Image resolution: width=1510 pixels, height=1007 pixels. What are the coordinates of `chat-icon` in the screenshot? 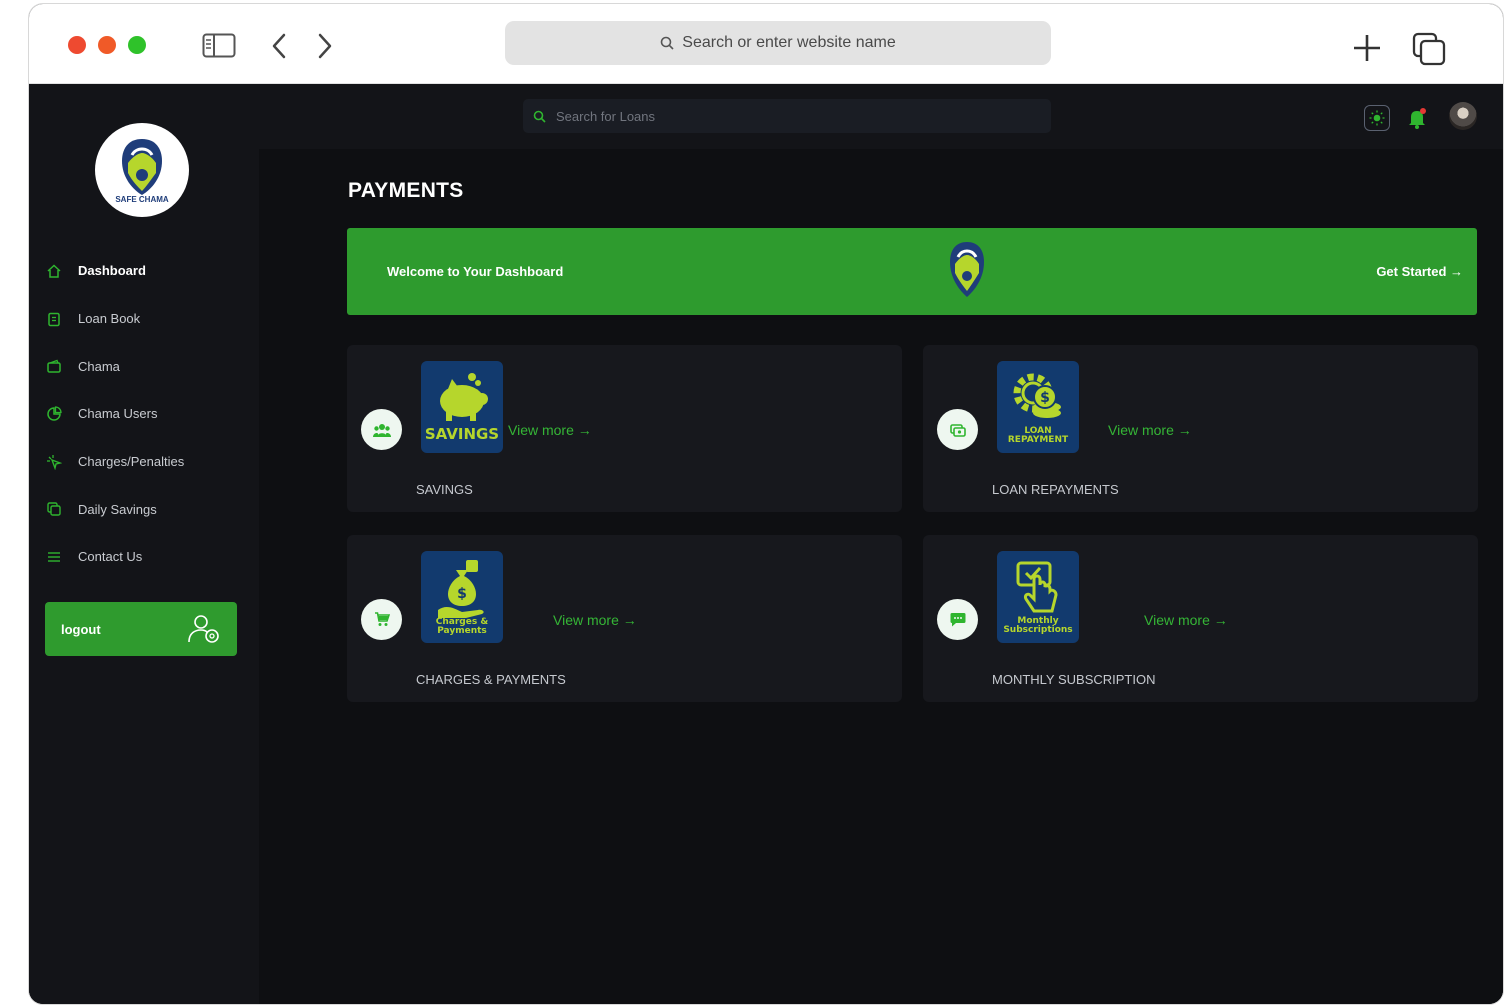 It's located at (957, 620).